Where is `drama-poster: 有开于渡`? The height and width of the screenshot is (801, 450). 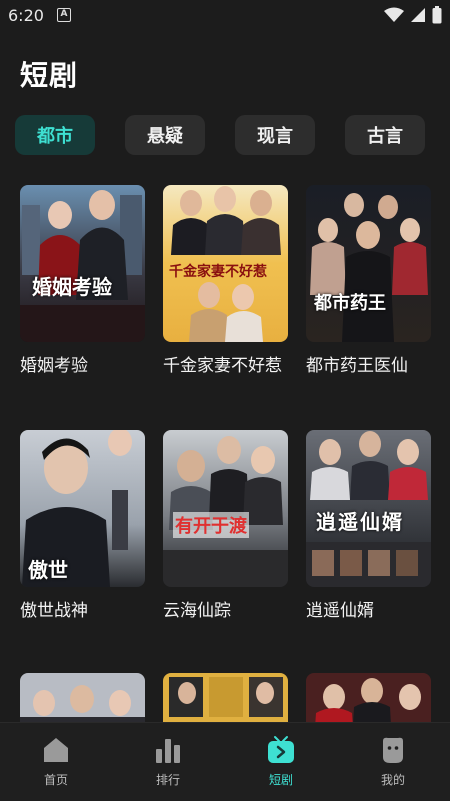 drama-poster: 有开于渡 is located at coordinates (225, 508).